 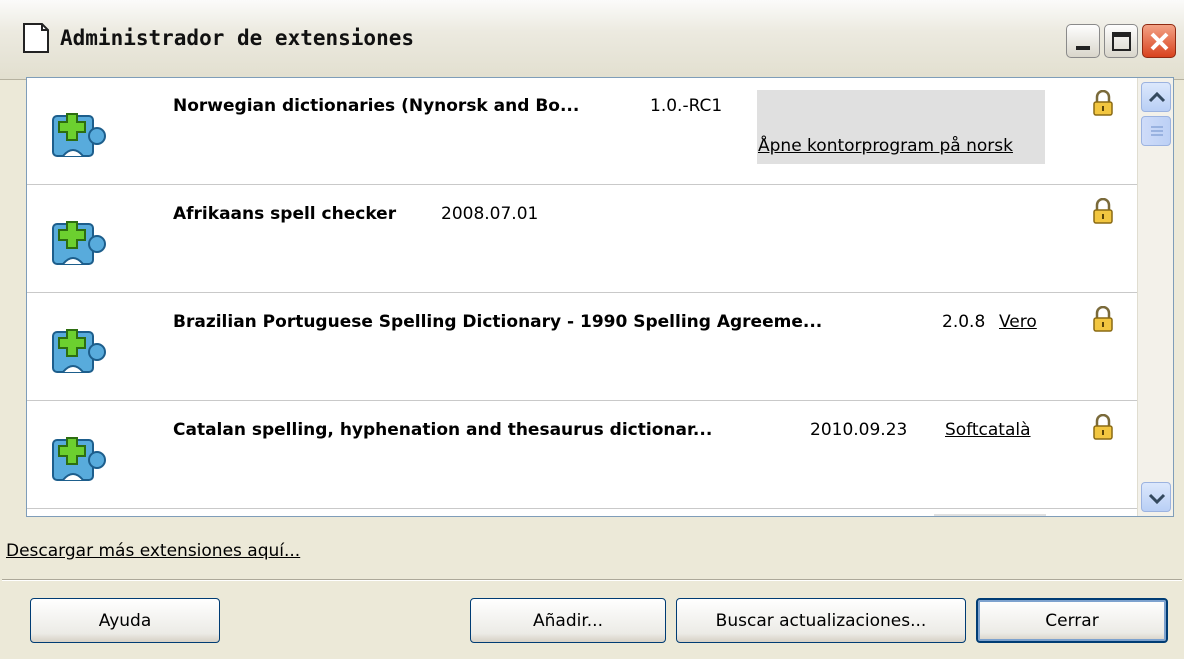 What do you see at coordinates (125, 620) in the screenshot?
I see `help-button: Ayuda` at bounding box center [125, 620].